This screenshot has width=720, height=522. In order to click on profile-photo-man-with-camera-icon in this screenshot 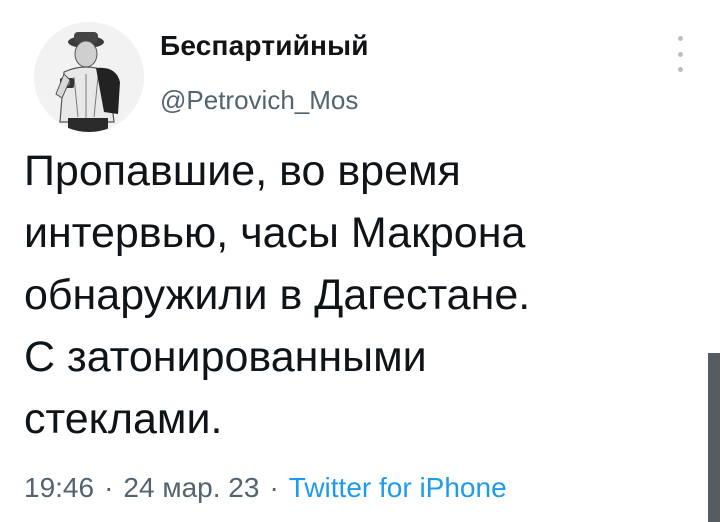, I will do `click(89, 77)`.